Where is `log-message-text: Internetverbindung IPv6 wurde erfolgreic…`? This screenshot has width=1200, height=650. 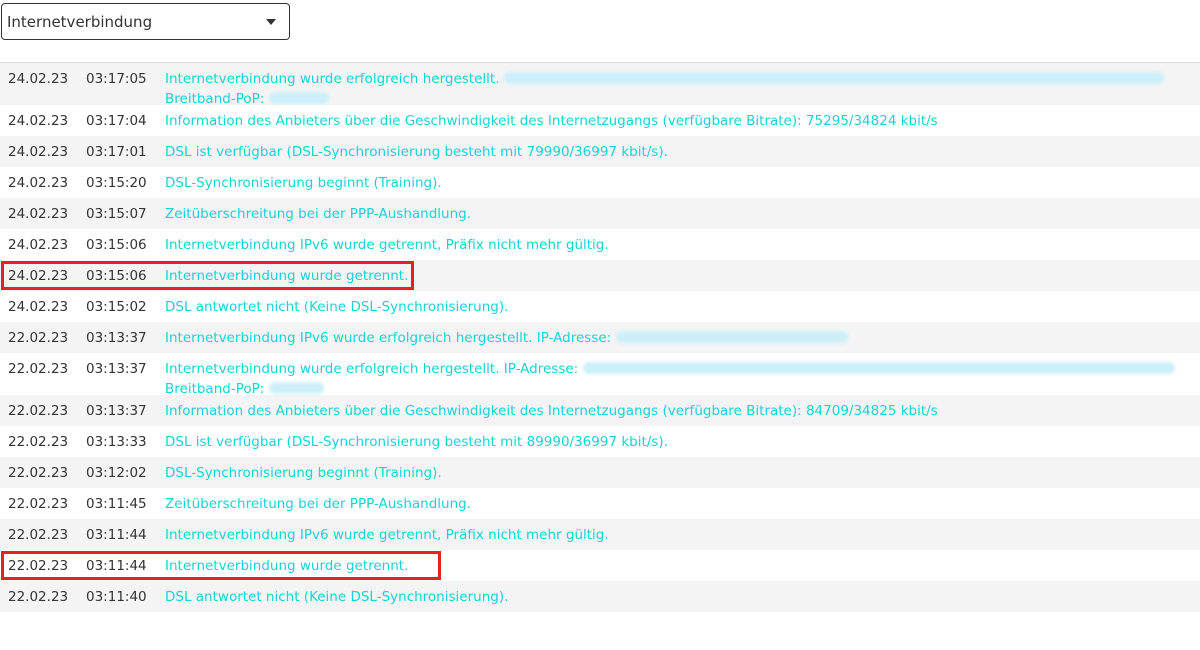
log-message-text: Internetverbindung IPv6 wurde erfolgreic… is located at coordinates (388, 338).